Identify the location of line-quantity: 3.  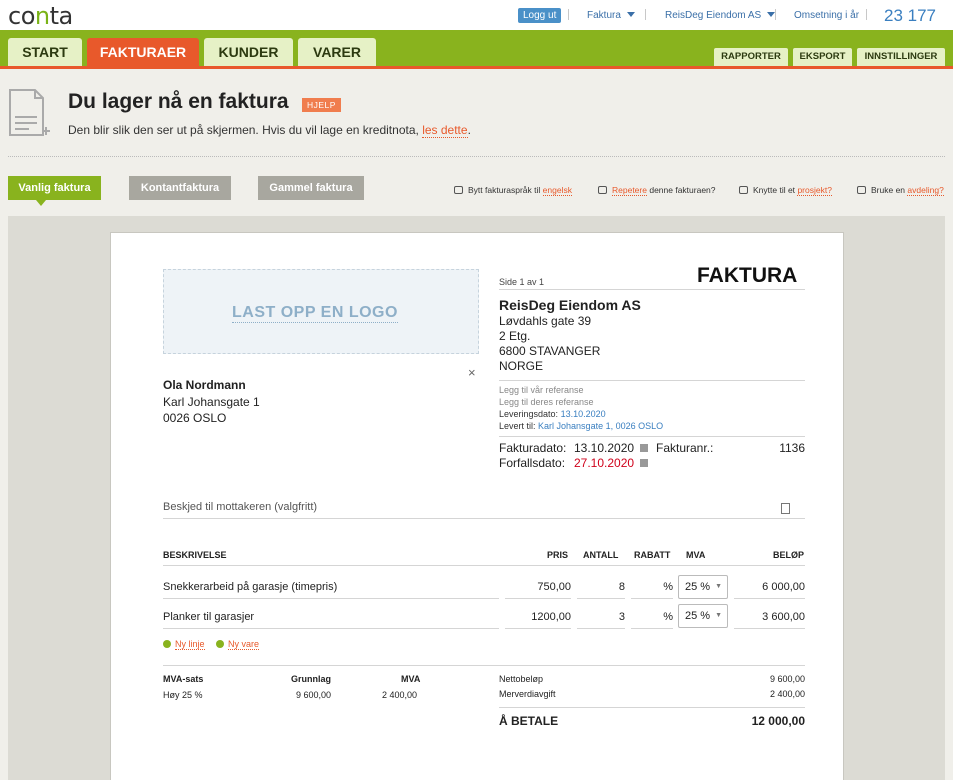
(601, 617).